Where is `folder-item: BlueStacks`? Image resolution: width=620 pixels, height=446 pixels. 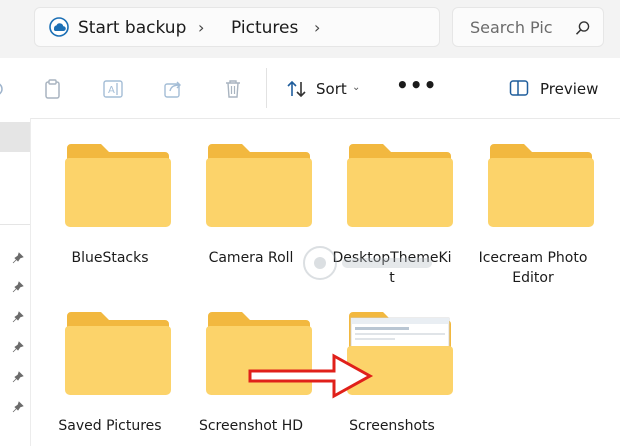 folder-item: BlueStacks is located at coordinates (110, 193).